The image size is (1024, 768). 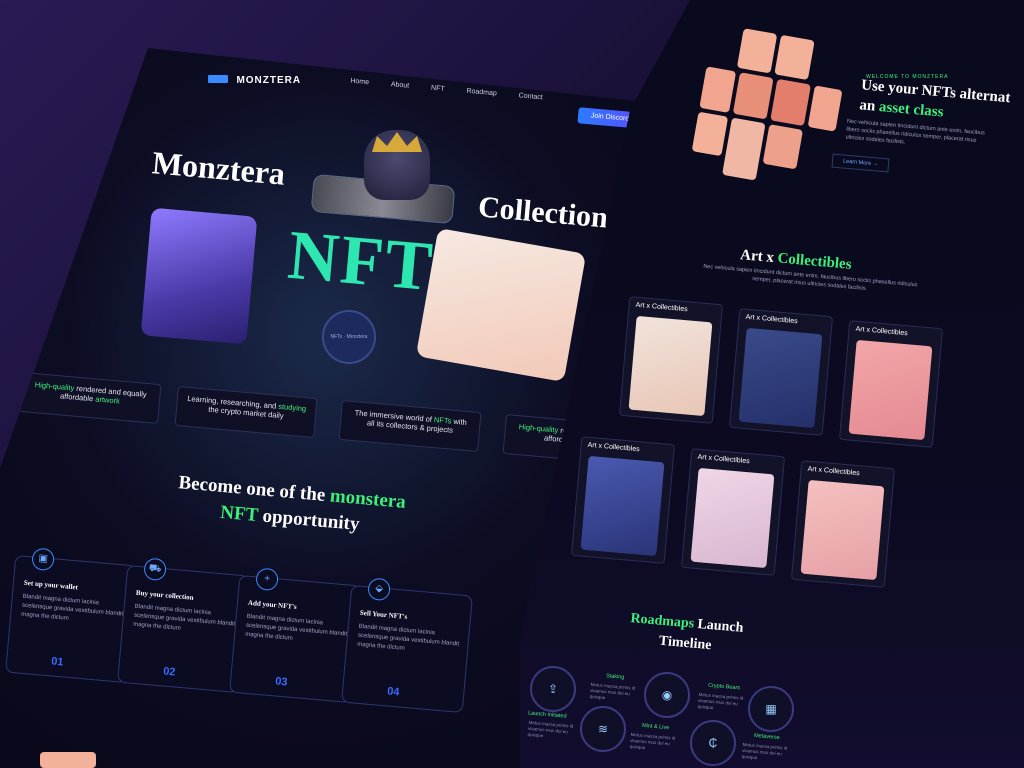 What do you see at coordinates (438, 89) in the screenshot?
I see `nav-nft: NFT` at bounding box center [438, 89].